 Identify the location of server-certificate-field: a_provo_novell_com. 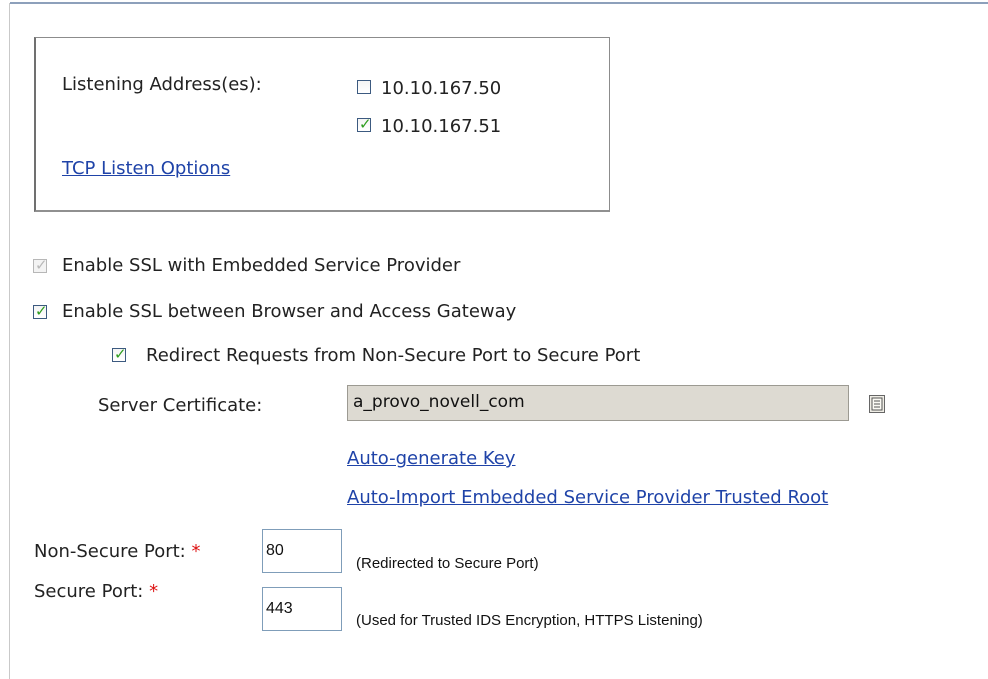
(598, 403).